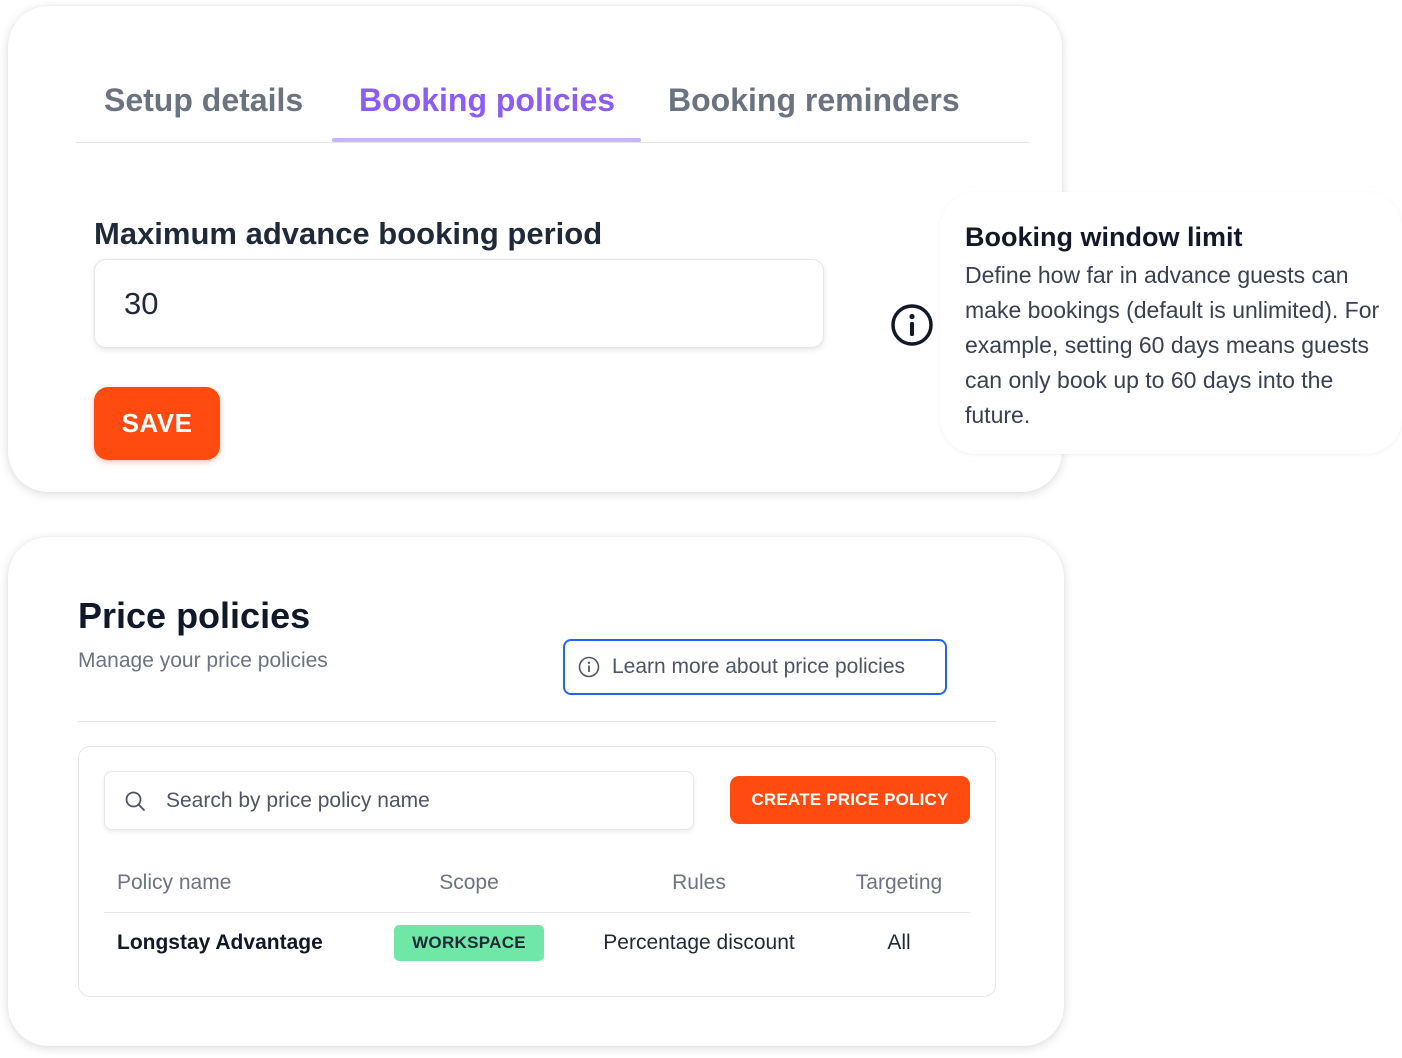 The height and width of the screenshot is (1058, 1402). Describe the element at coordinates (469, 943) in the screenshot. I see `scope-badge: WORKSPACE` at that location.